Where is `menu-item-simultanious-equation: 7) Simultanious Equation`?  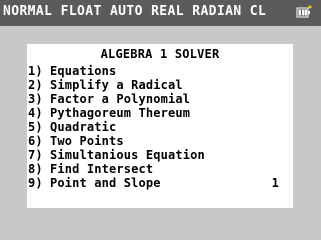
menu-item-simultanious-equation: 7) Simultanious Equation is located at coordinates (159, 155).